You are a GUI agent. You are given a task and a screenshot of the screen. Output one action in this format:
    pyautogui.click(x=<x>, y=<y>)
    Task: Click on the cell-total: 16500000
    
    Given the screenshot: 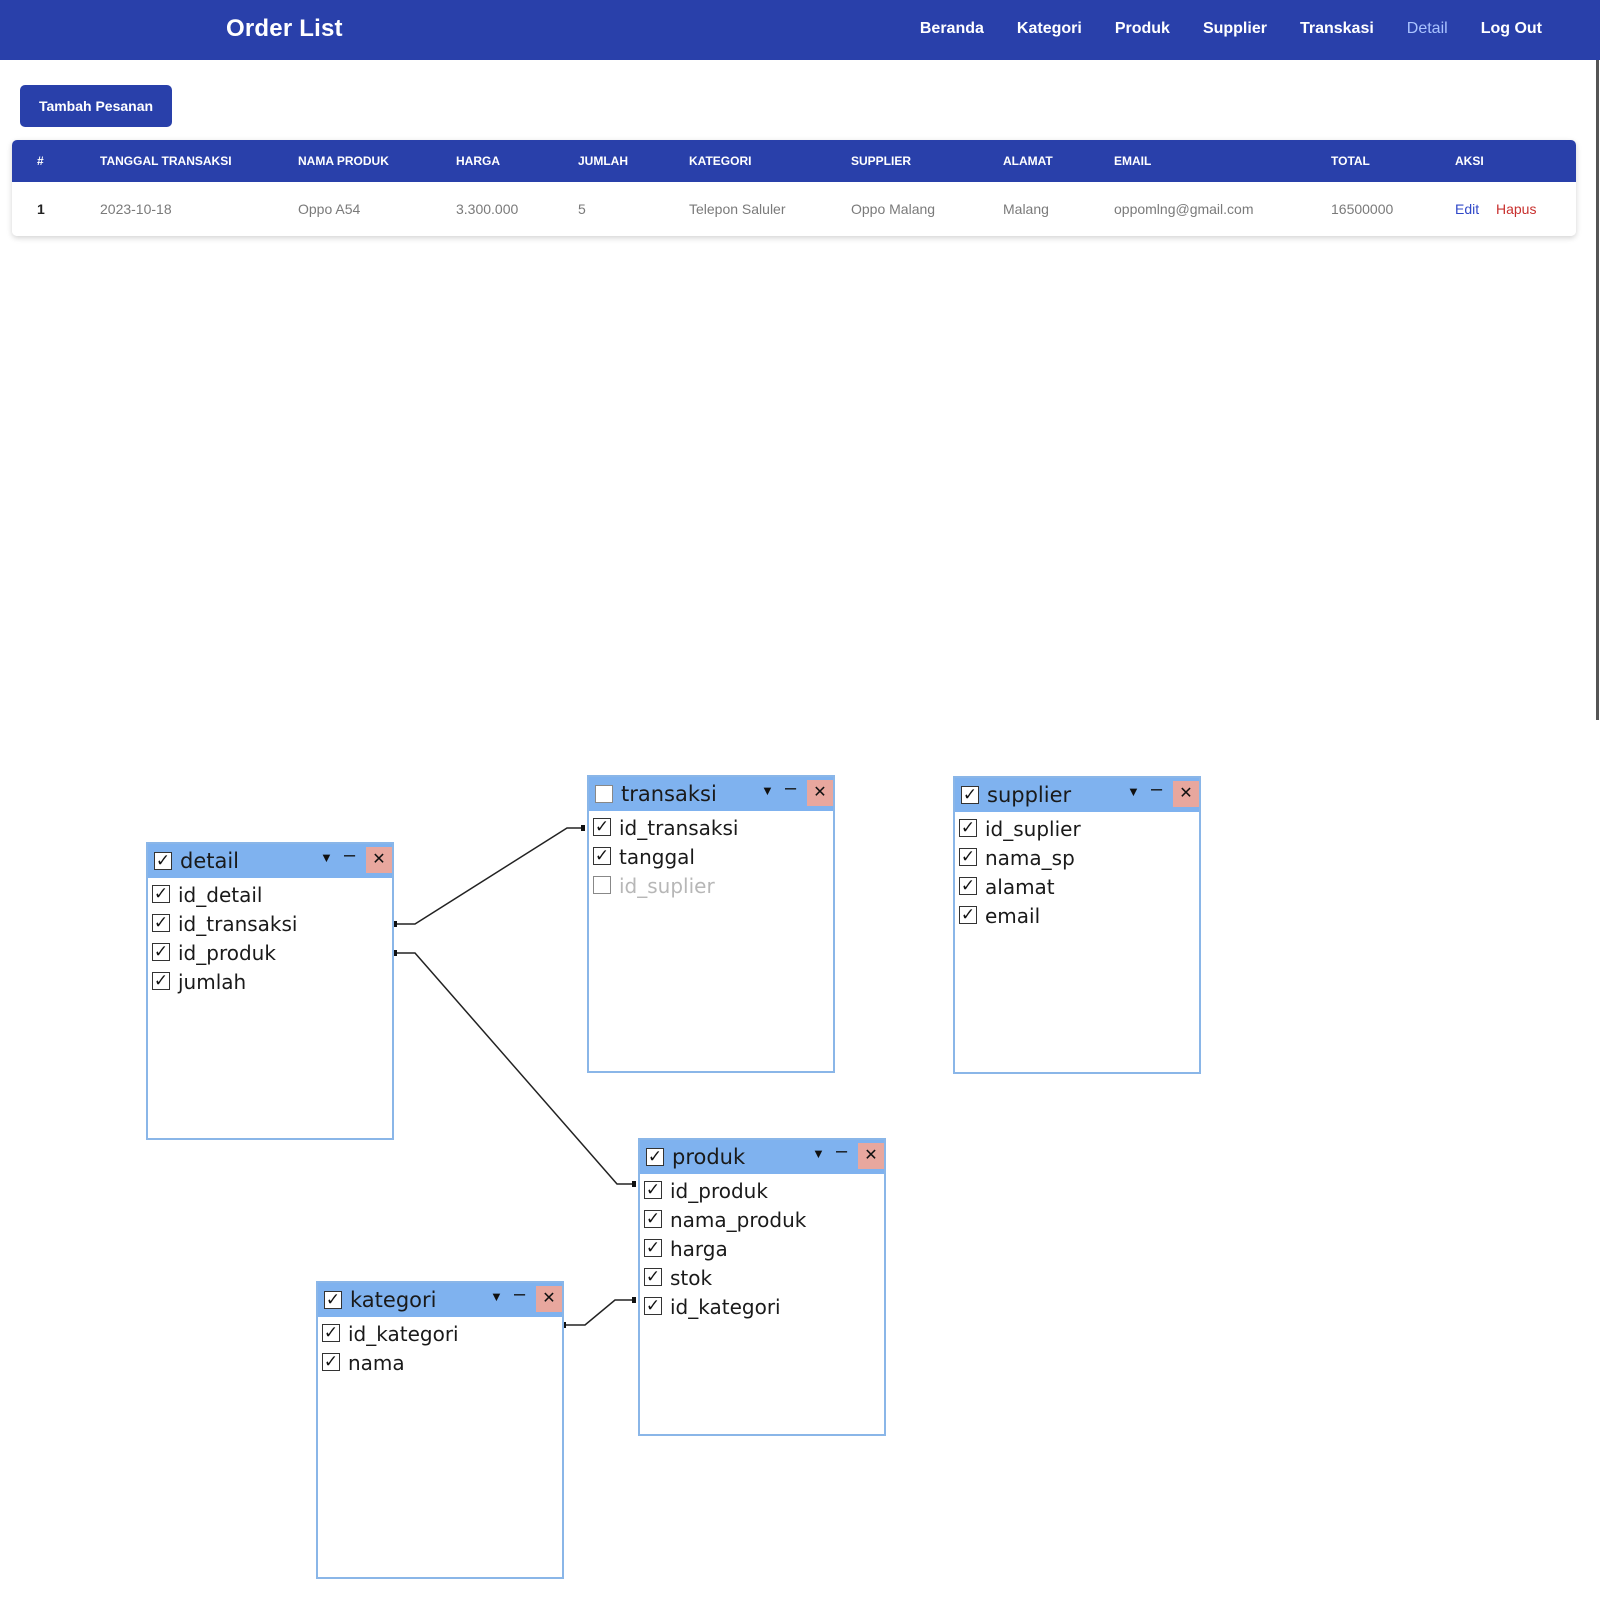 What is the action you would take?
    pyautogui.click(x=1362, y=209)
    